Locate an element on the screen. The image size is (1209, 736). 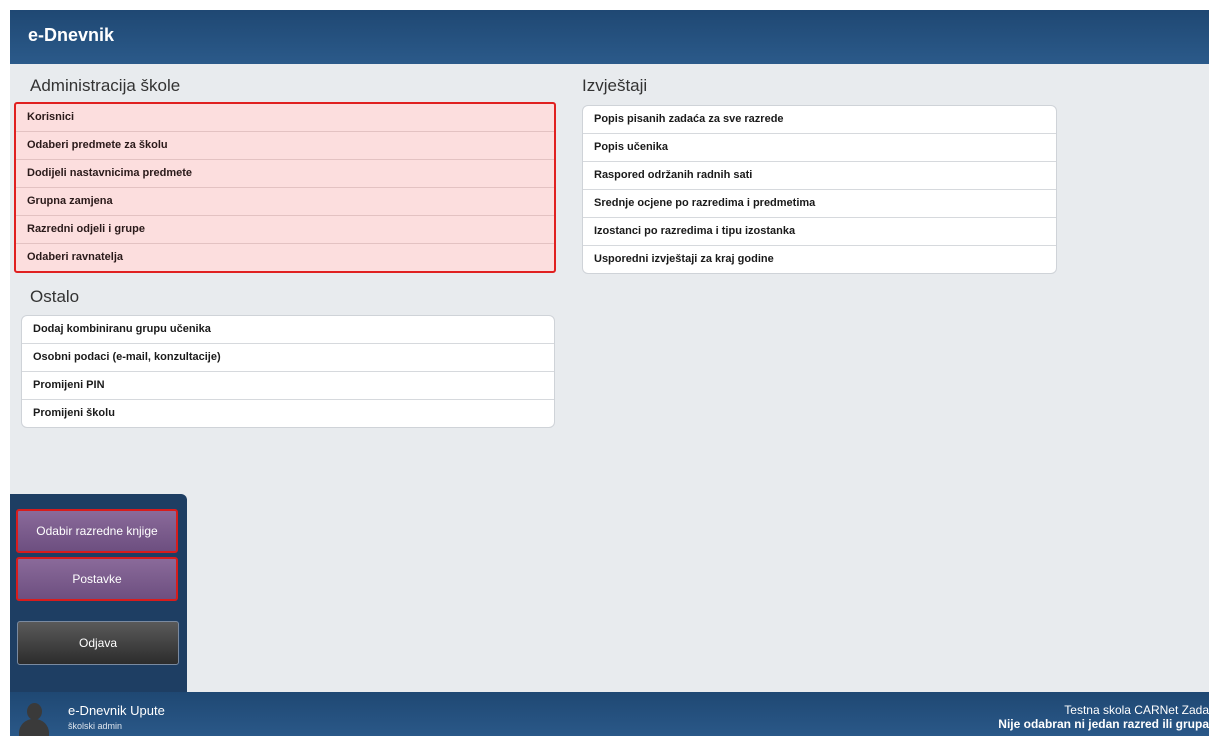
admin-item-dodijeli-predmete: Dodijeli nastavnicima predmete is located at coordinates (285, 173).